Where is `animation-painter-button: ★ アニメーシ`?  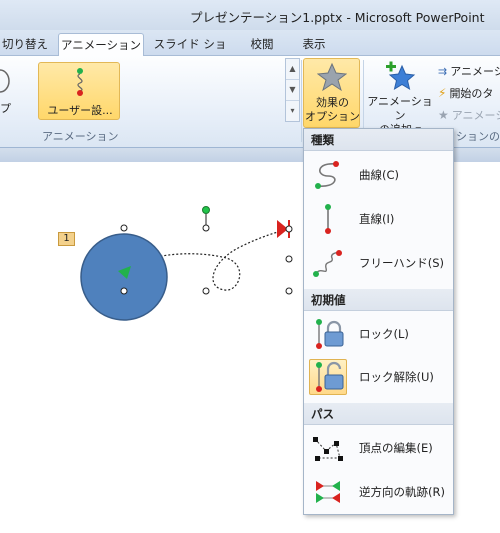 animation-painter-button: ★ アニメーシ is located at coordinates (469, 115).